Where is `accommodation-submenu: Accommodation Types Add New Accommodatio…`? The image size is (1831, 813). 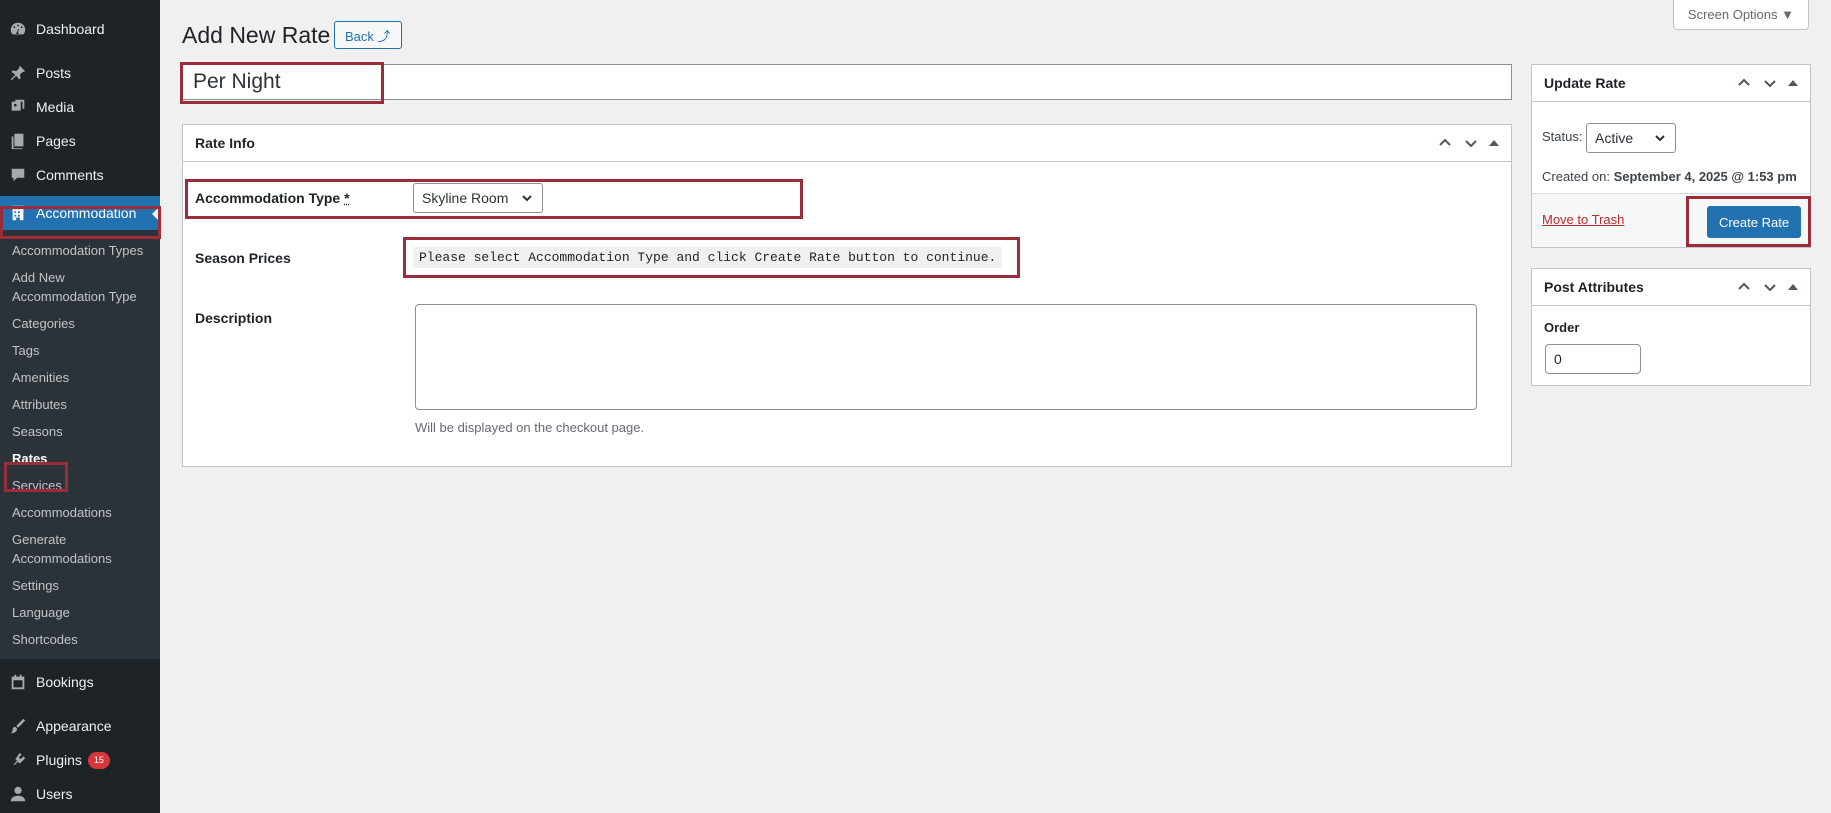
accommodation-submenu: Accommodation Types Add New Accommodatio… is located at coordinates (80, 444).